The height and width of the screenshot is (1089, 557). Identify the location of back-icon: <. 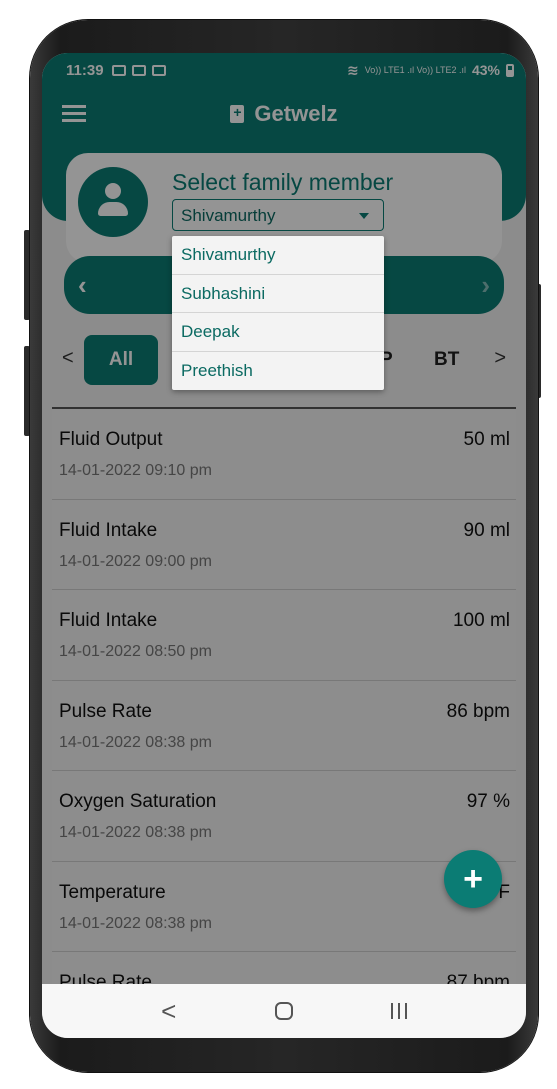
(168, 1011).